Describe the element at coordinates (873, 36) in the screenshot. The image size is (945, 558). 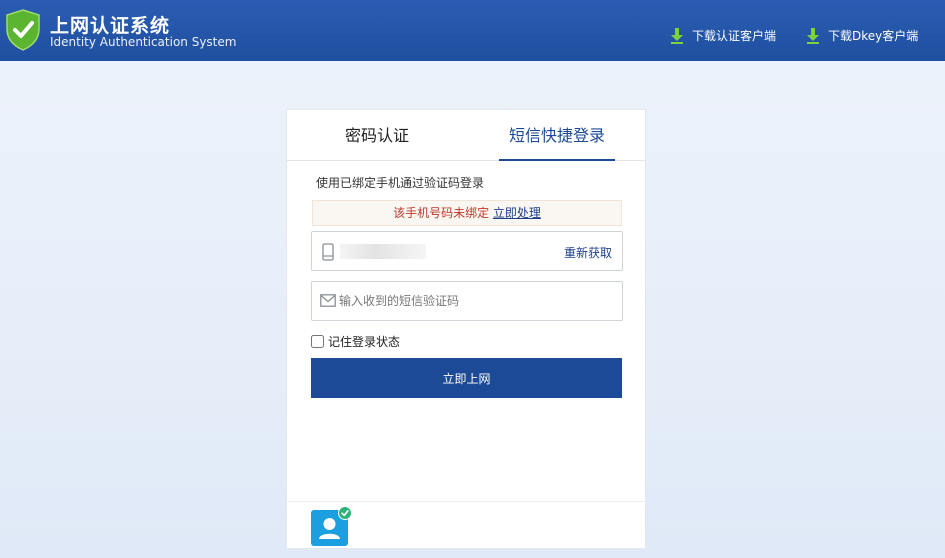
I see `download-dkey-label: 下载Dkey客户端` at that location.